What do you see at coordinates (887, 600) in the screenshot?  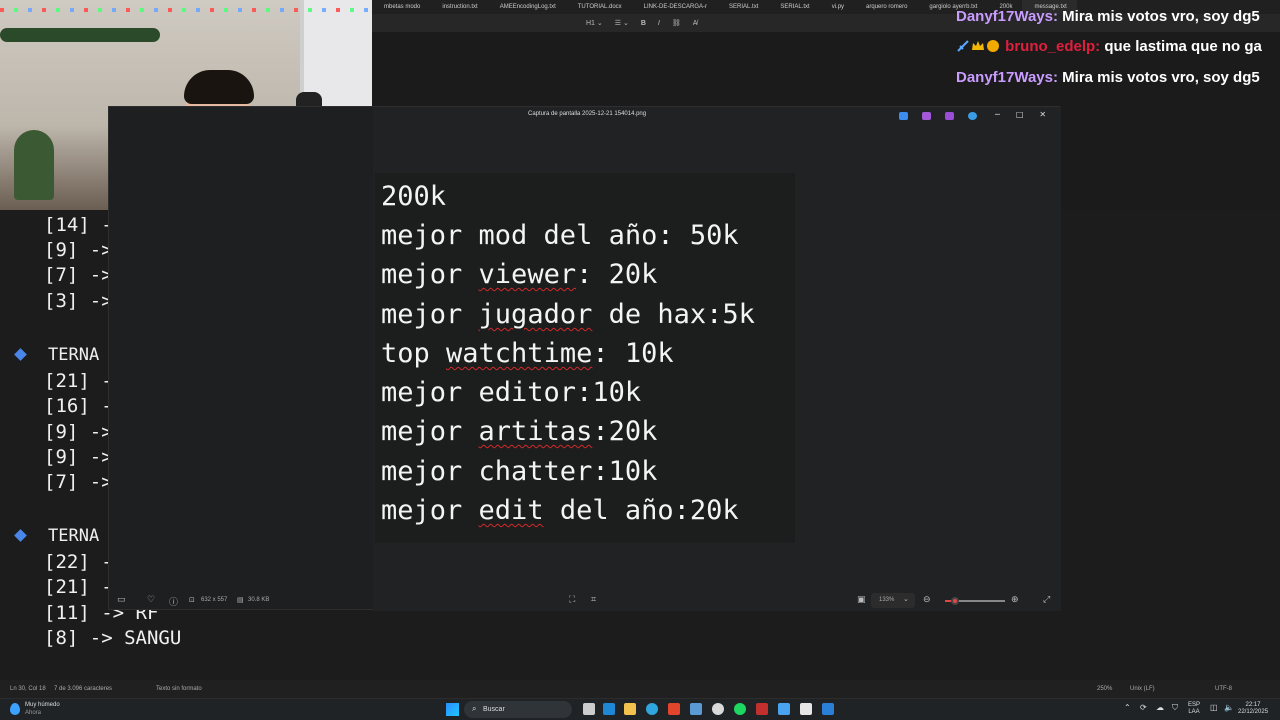 I see `zoom-level: 133%` at bounding box center [887, 600].